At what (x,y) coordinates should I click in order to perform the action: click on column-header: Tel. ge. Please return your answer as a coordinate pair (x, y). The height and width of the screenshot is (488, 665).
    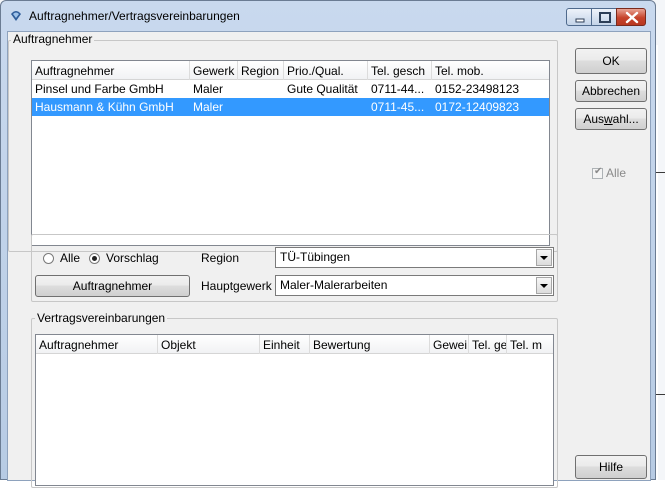
    Looking at the image, I should click on (488, 344).